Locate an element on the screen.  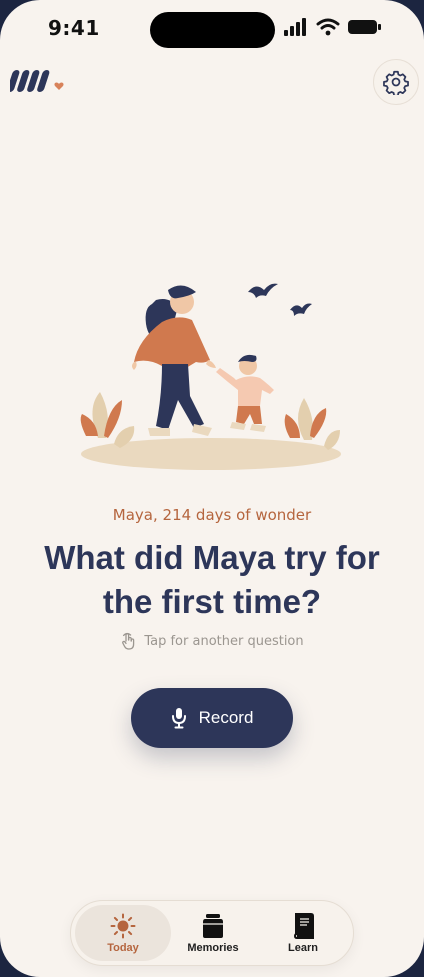
gear-icon is located at coordinates (396, 82).